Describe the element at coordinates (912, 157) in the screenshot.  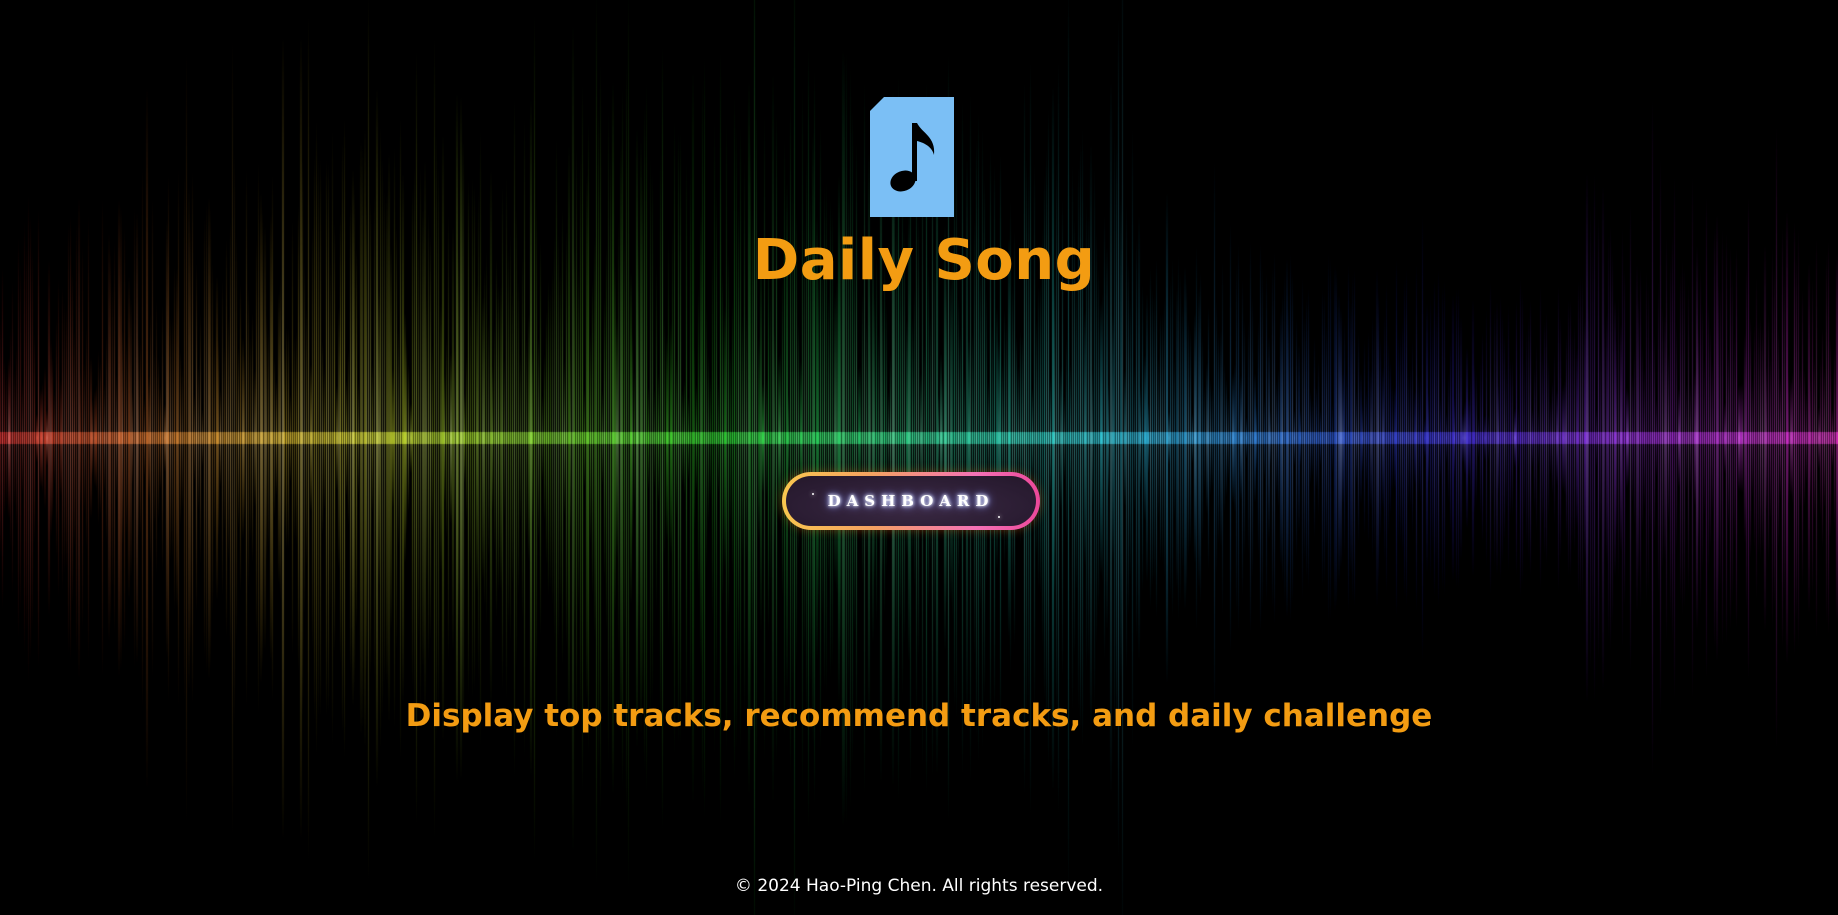
I see `music-file-icon` at that location.